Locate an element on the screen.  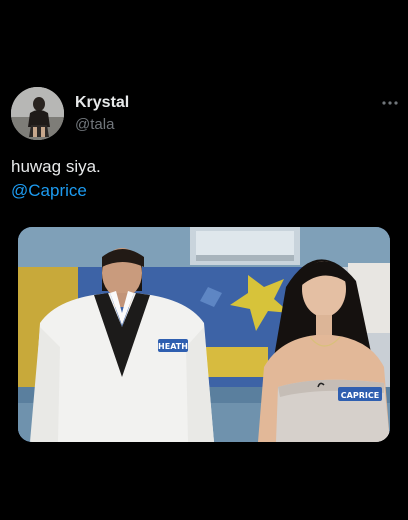
name-tag-caprice: CAPRICE is located at coordinates (360, 395).